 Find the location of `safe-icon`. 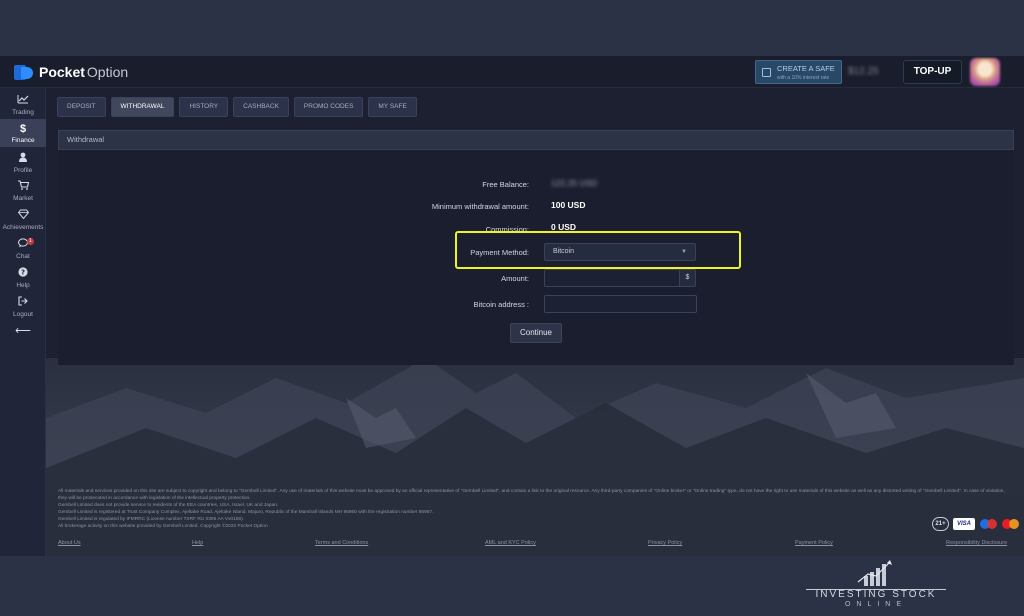

safe-icon is located at coordinates (766, 72).